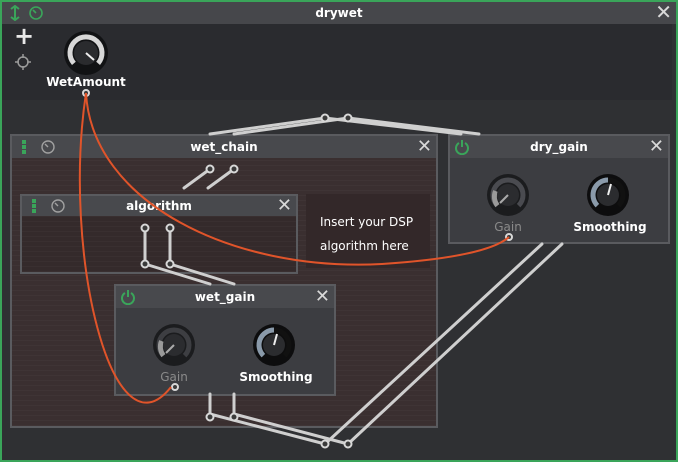 The height and width of the screenshot is (462, 678). Describe the element at coordinates (175, 387) in the screenshot. I see `wet-gain-gain-mod-pin` at that location.